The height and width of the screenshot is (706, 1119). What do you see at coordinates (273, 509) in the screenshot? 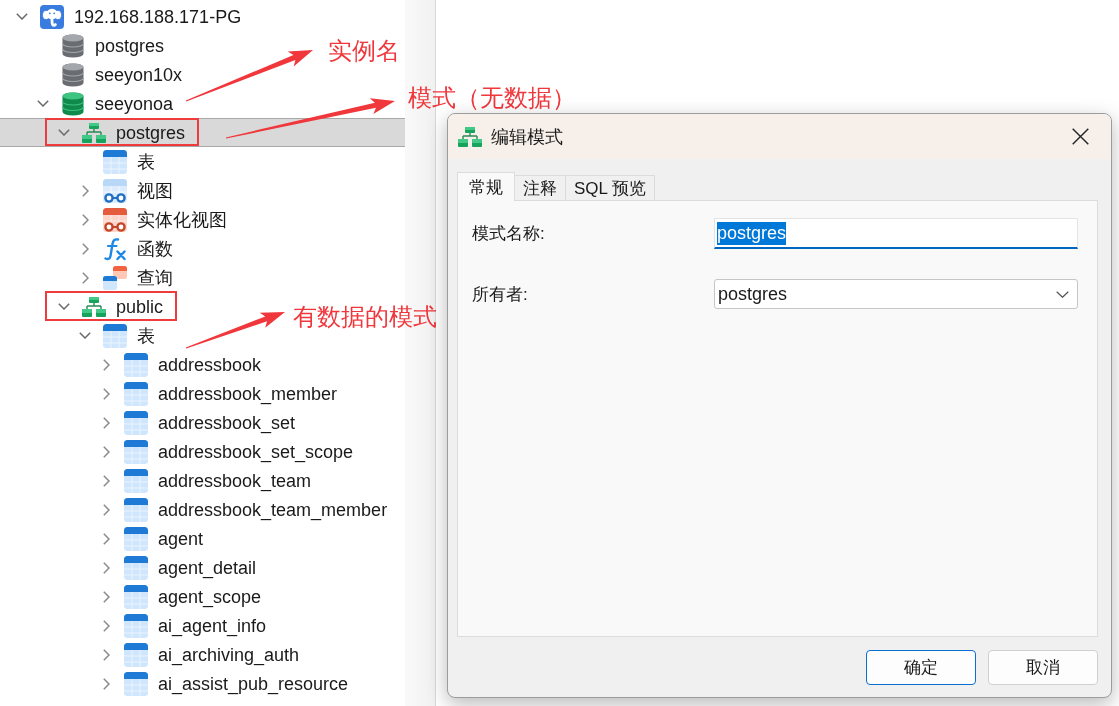
I see `tree-item: addressbook_team_member` at bounding box center [273, 509].